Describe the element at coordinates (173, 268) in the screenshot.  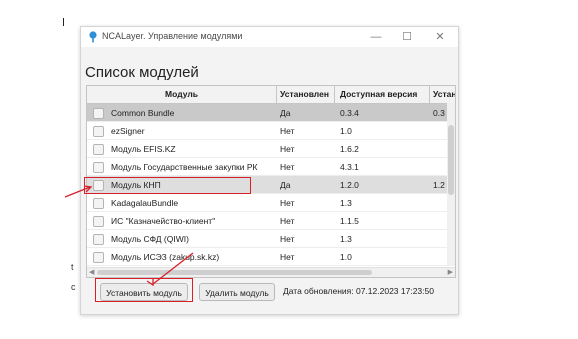
I see `arrow-to-install-button` at that location.